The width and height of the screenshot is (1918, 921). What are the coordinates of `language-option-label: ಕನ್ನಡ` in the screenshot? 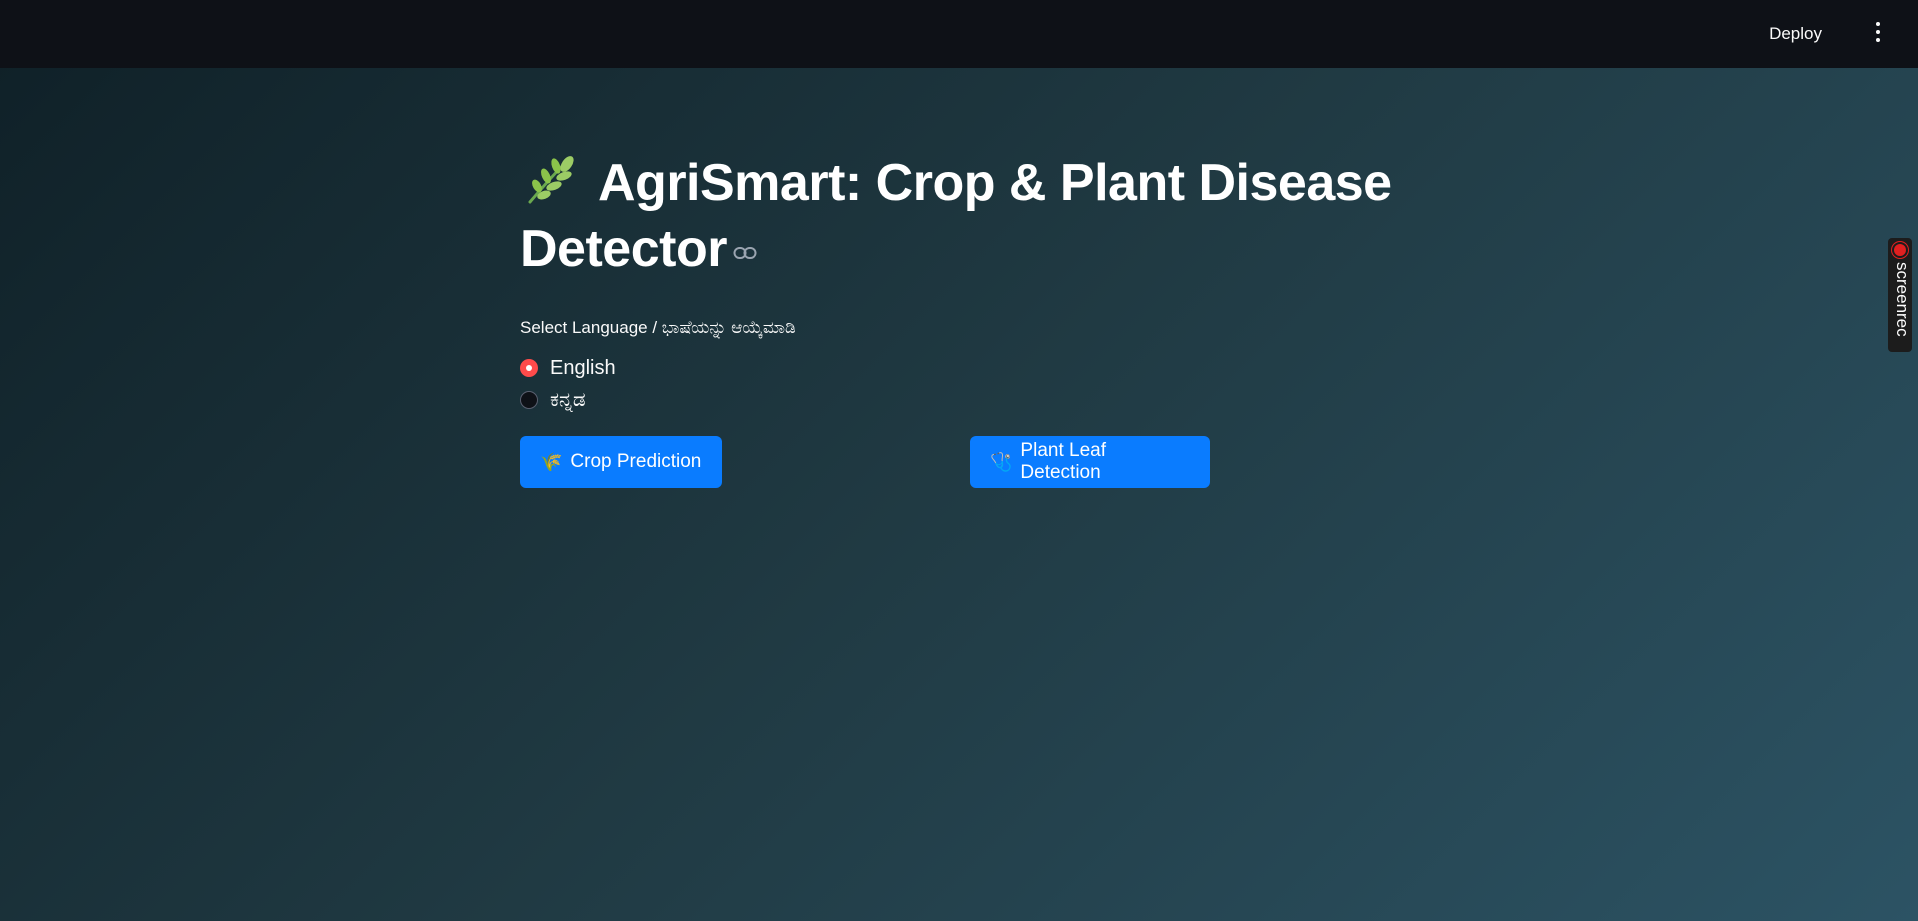 It's located at (568, 399).